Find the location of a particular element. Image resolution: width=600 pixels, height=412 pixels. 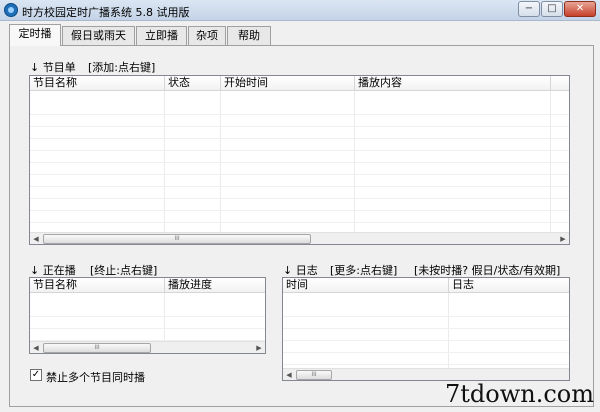

now-playing-label: ↓ 正在播 is located at coordinates (53, 270).